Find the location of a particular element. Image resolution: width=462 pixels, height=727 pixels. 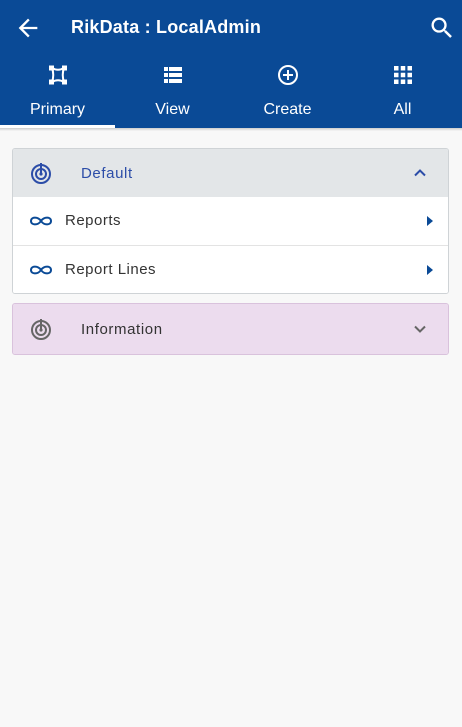

tab-label: All is located at coordinates (402, 109).